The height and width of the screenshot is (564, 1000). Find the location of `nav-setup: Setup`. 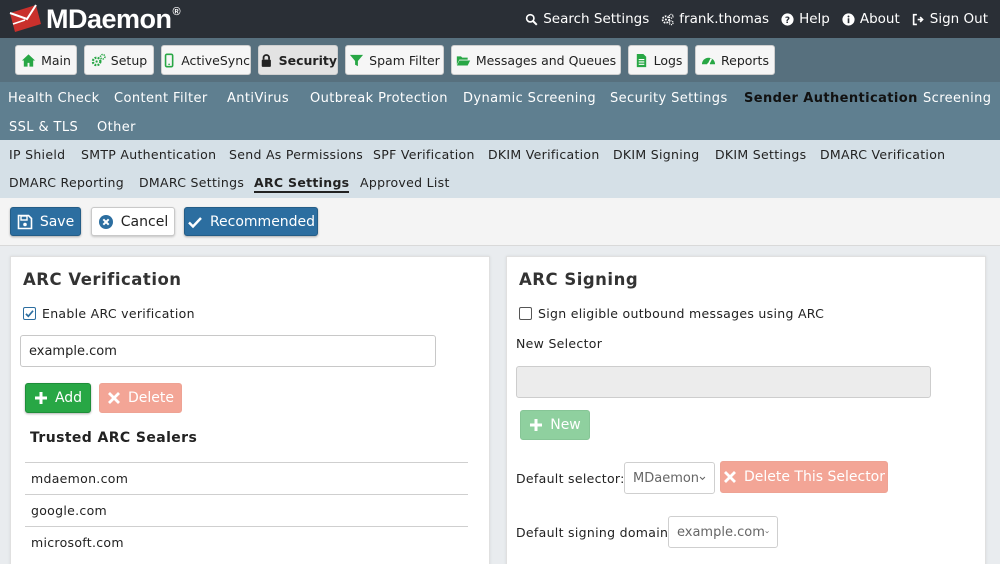

nav-setup: Setup is located at coordinates (119, 60).